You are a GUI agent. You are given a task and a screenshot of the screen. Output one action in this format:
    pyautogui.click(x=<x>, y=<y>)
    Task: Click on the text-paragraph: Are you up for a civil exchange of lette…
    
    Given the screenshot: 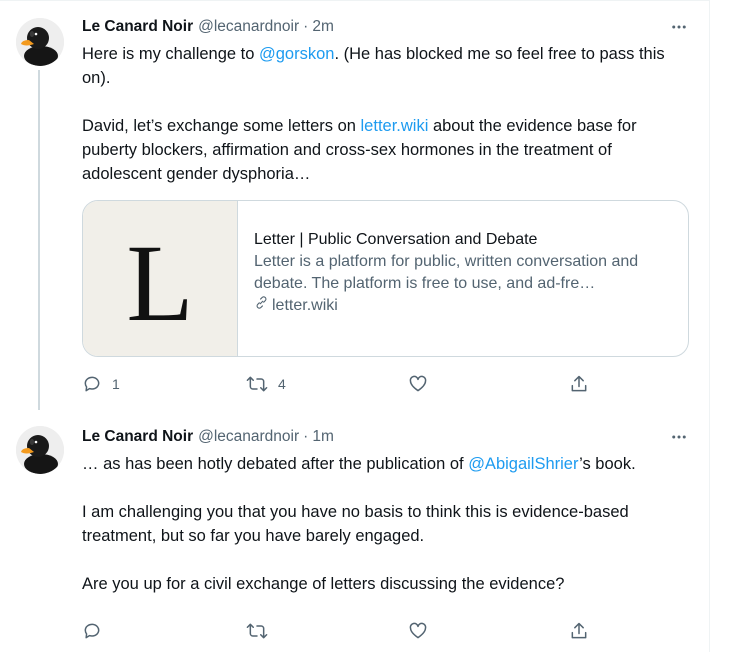 What is the action you would take?
    pyautogui.click(x=323, y=584)
    